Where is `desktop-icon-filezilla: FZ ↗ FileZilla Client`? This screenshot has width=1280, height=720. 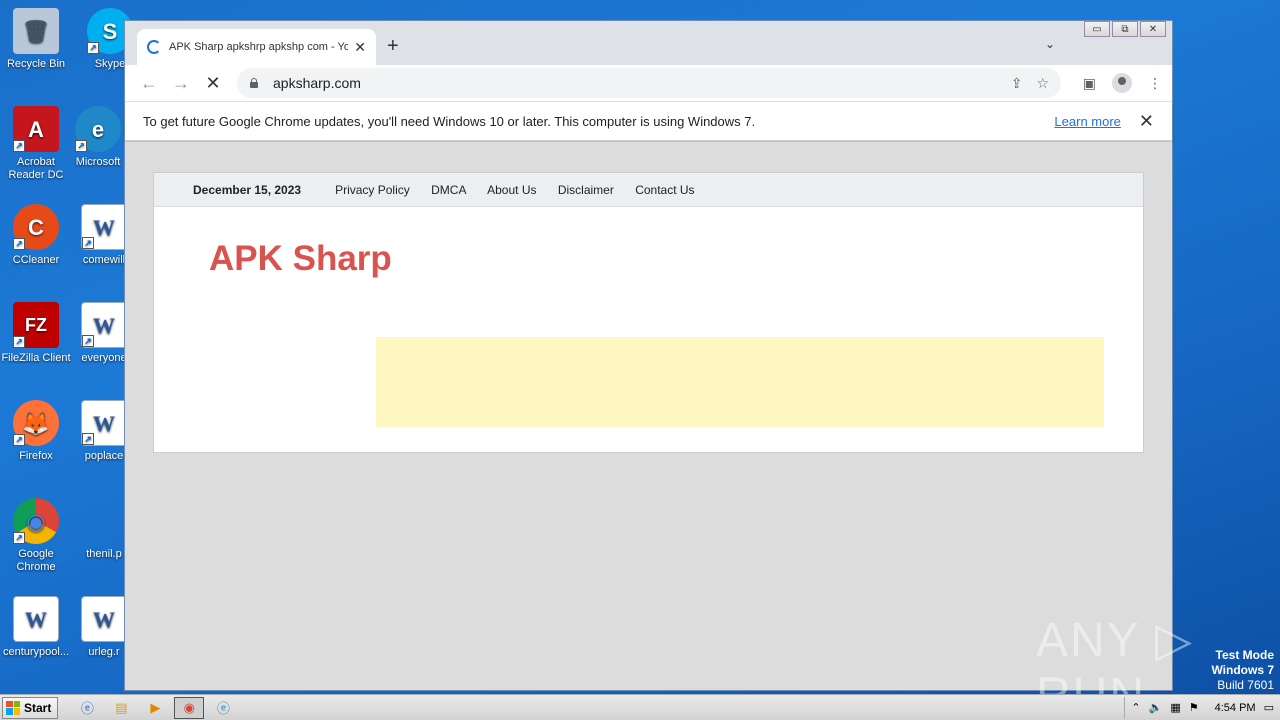 desktop-icon-filezilla: FZ ↗ FileZilla Client is located at coordinates (36, 333).